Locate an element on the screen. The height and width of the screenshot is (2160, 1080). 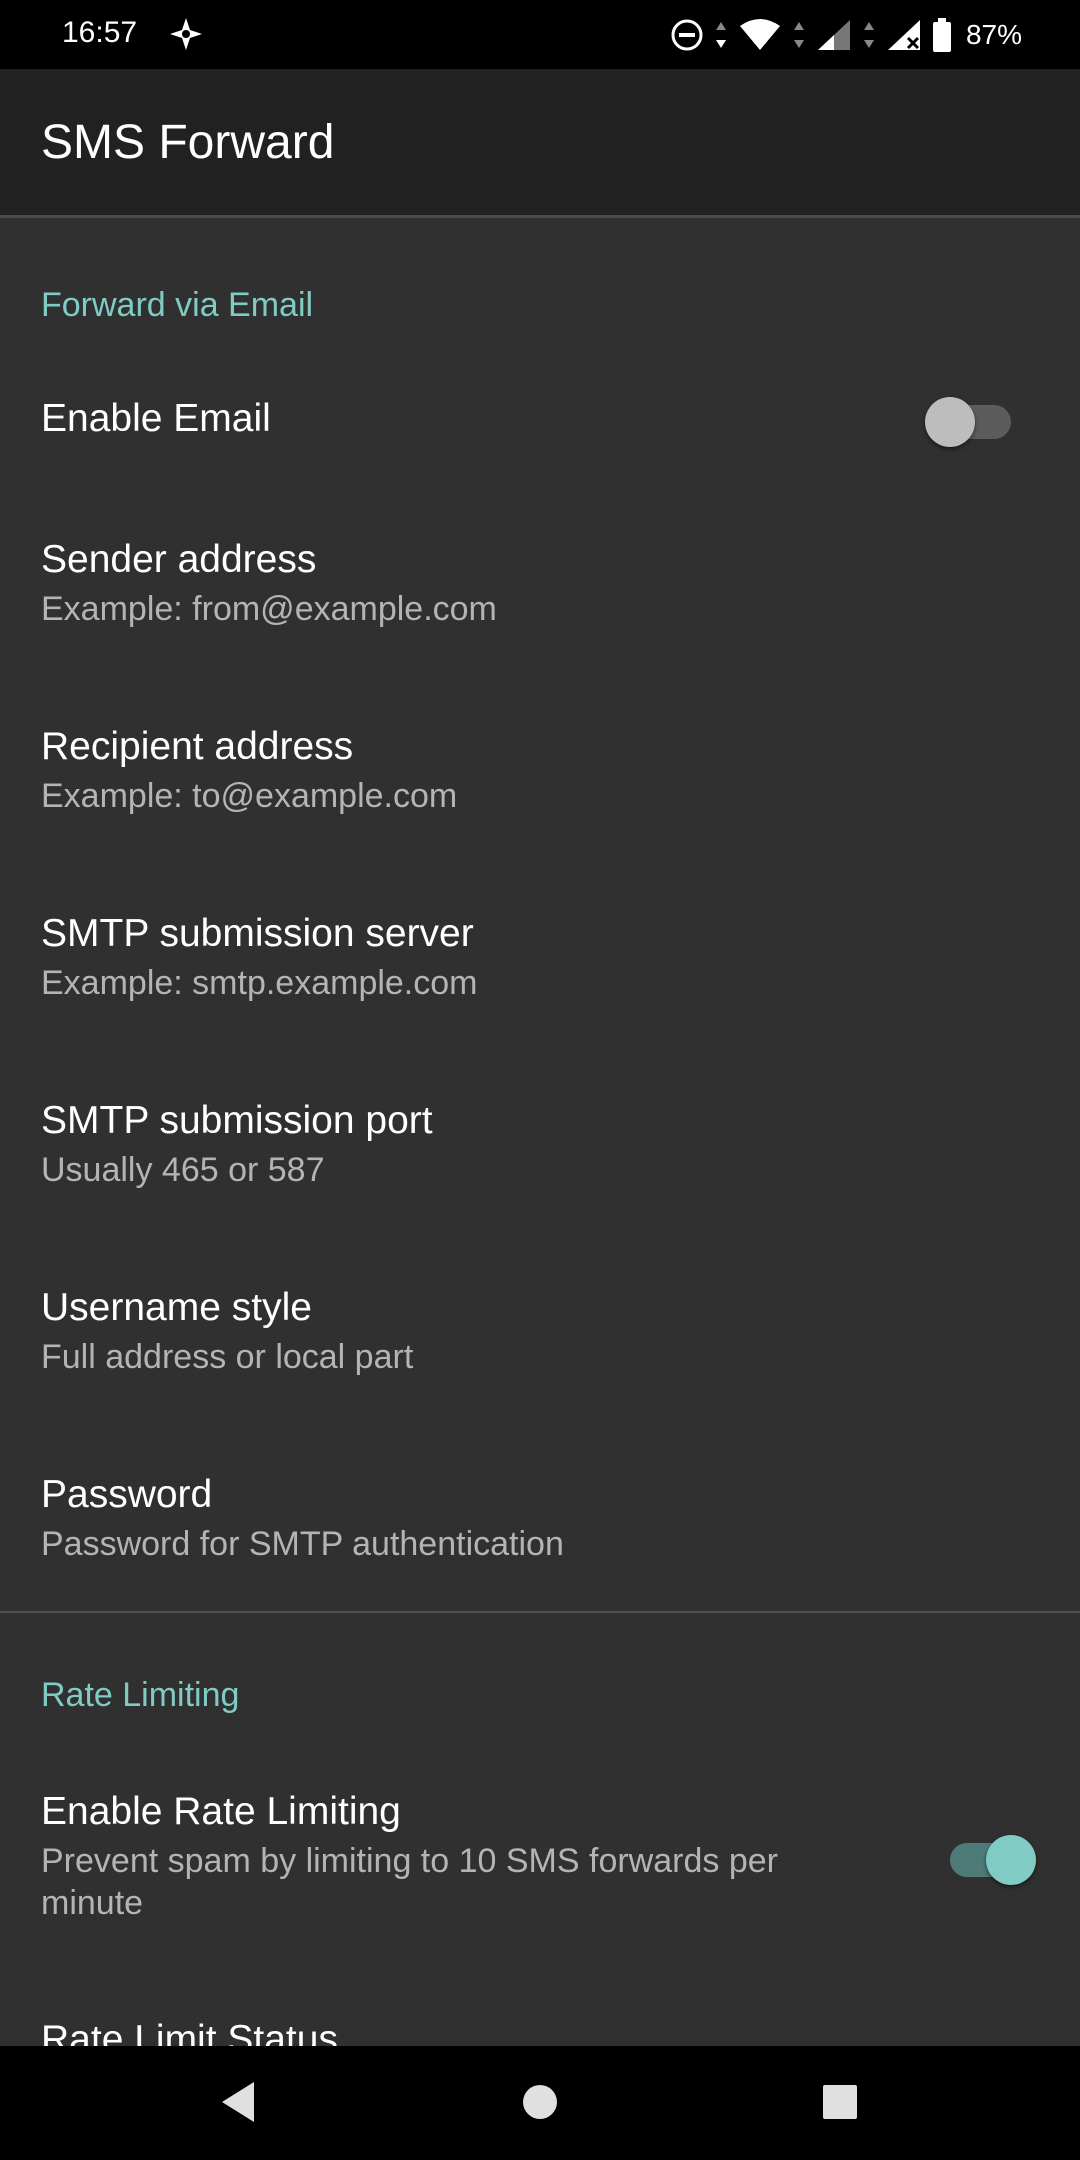
status-bar: 16:57 87% is located at coordinates (540, 34).